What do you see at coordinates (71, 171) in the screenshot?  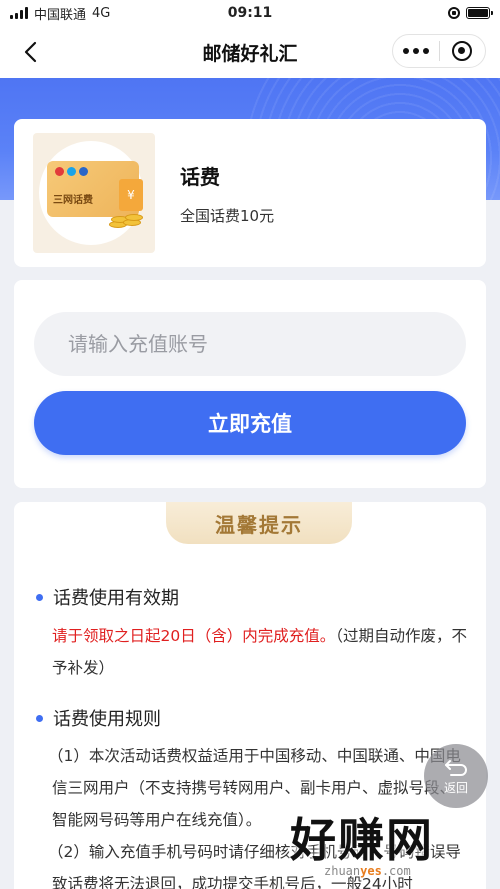 I see `carrier-logos-icon` at bounding box center [71, 171].